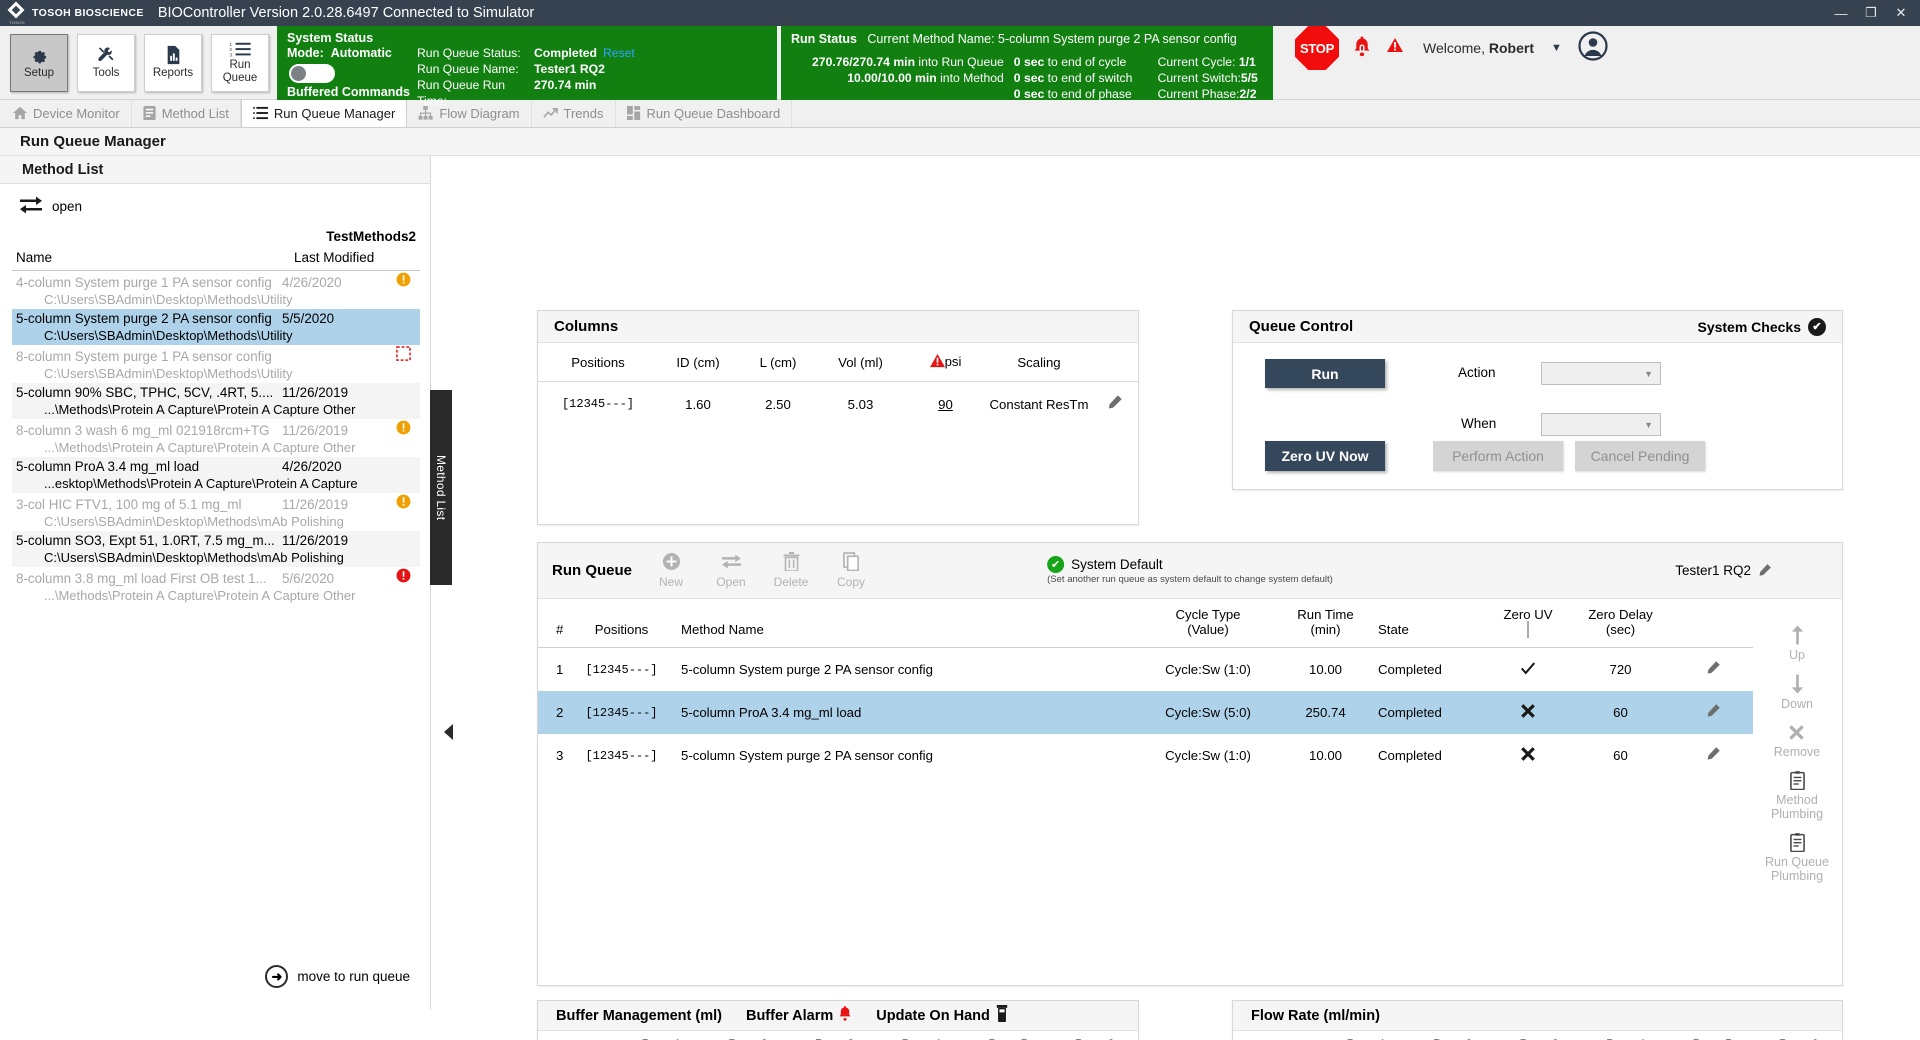 The image size is (1920, 1040). I want to click on zero-uv-now-button: Zero UV Now, so click(1325, 456).